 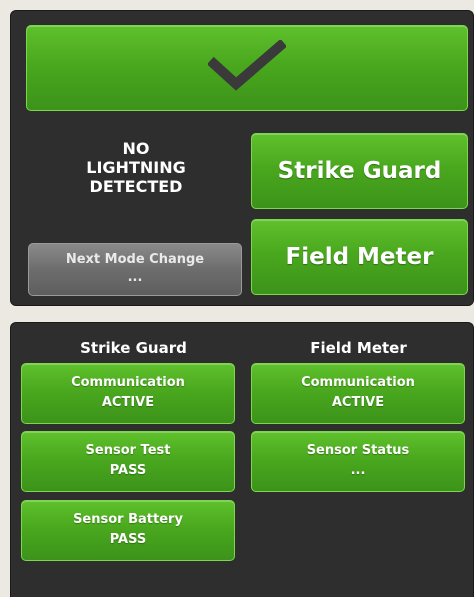 What do you see at coordinates (133, 348) in the screenshot?
I see `strike-guard-header: Strike Guard` at bounding box center [133, 348].